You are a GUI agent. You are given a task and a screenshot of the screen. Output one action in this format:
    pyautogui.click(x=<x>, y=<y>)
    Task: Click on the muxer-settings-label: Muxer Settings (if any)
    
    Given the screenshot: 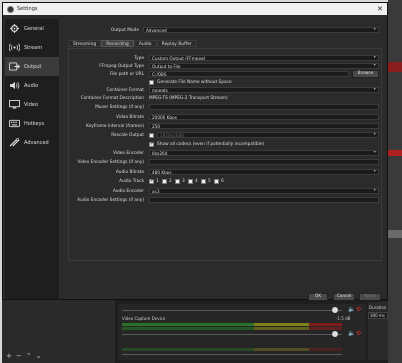 What is the action you would take?
    pyautogui.click(x=119, y=107)
    